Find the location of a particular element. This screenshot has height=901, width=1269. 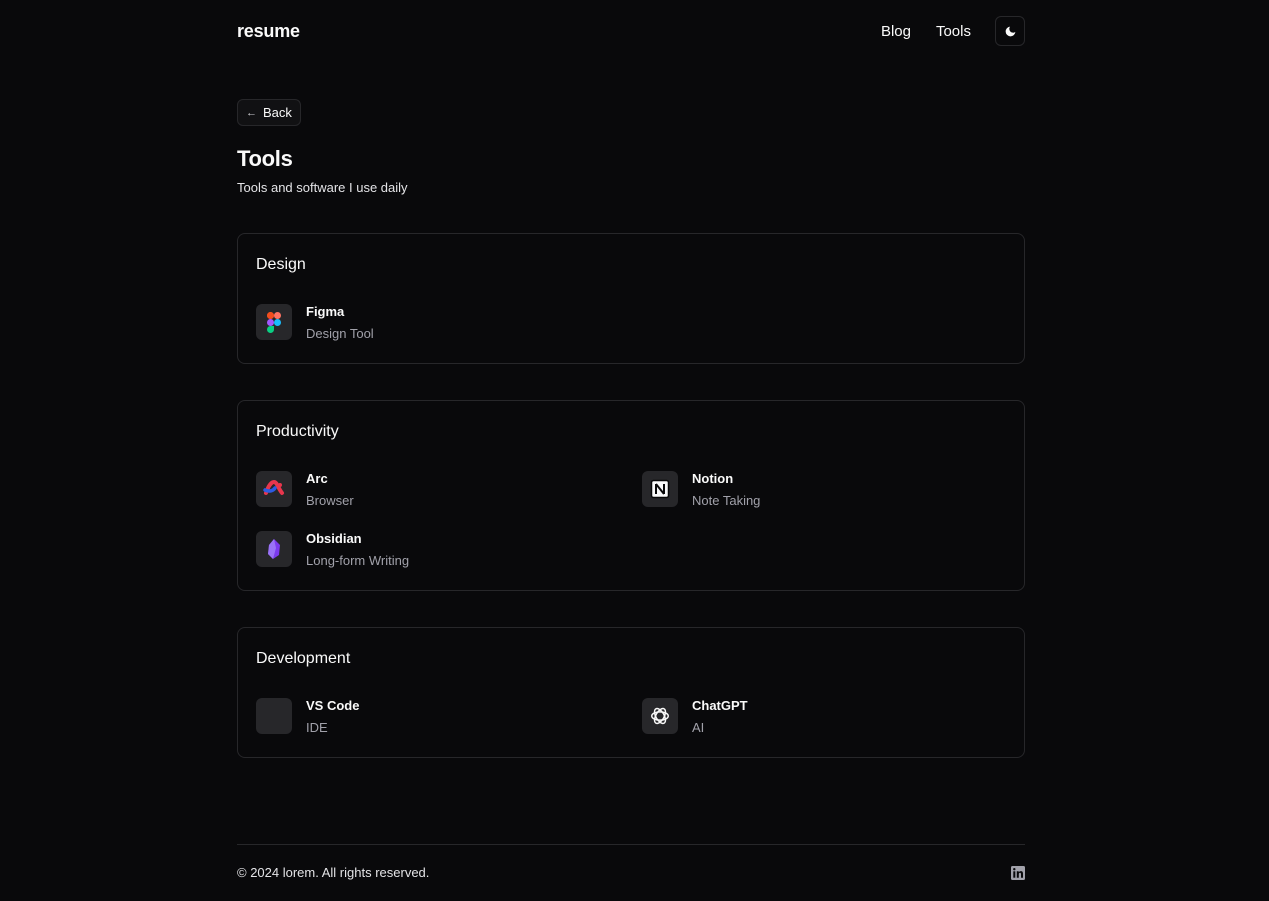

arc-icon is located at coordinates (274, 489).